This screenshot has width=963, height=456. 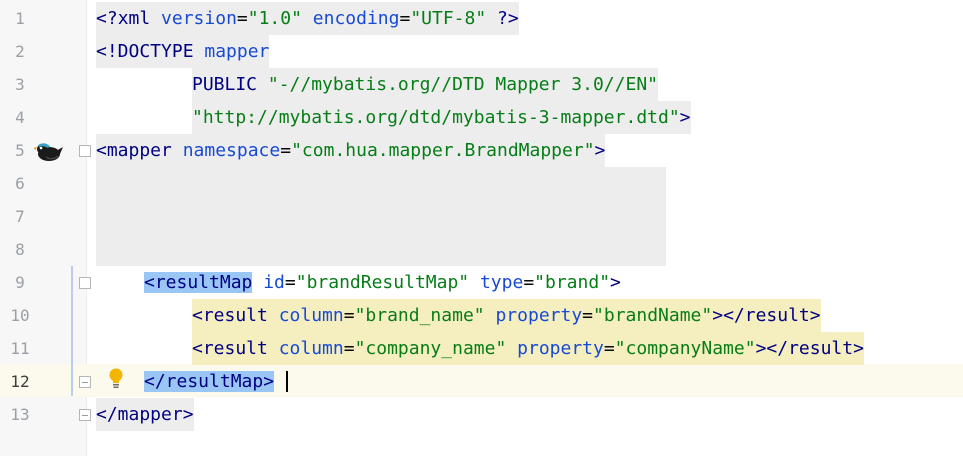 I want to click on code-token: "1.0", so click(x=274, y=18).